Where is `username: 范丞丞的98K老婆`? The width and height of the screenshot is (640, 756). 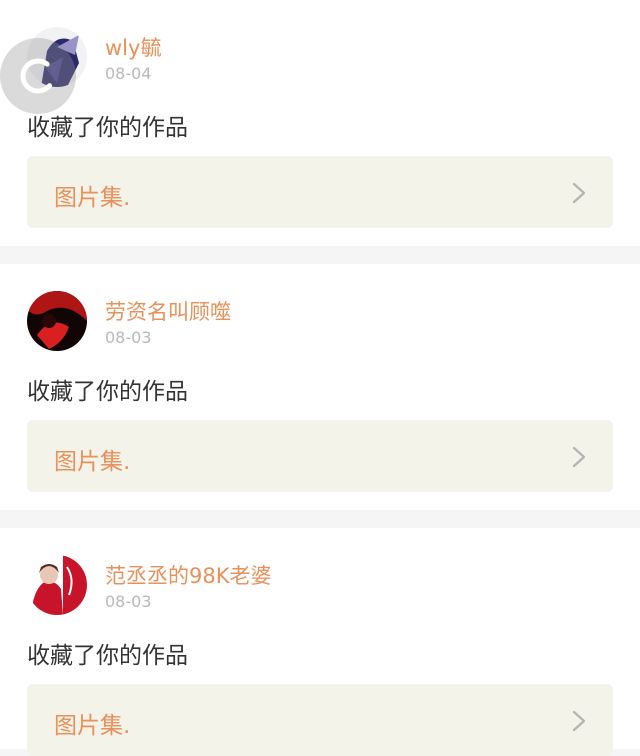 username: 范丞丞的98K老婆 is located at coordinates (188, 575).